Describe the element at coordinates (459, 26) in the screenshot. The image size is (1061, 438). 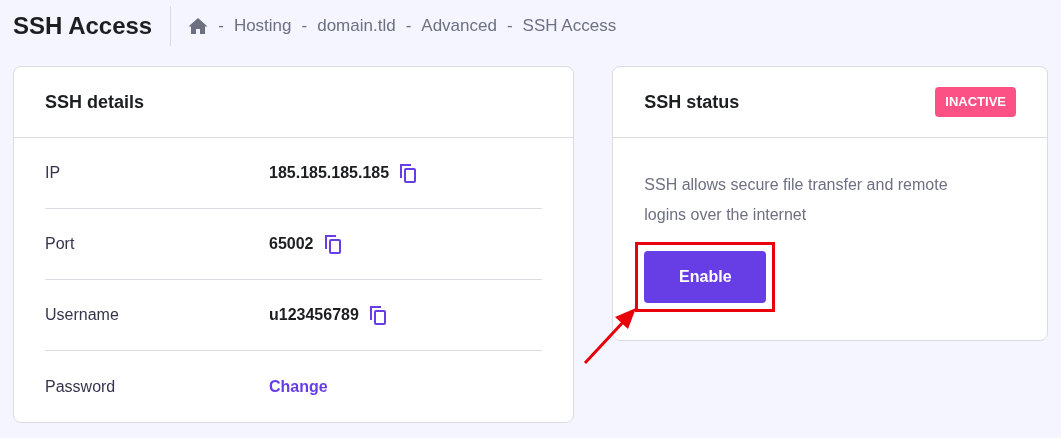
I see `breadcrumb-link: Advanced` at that location.